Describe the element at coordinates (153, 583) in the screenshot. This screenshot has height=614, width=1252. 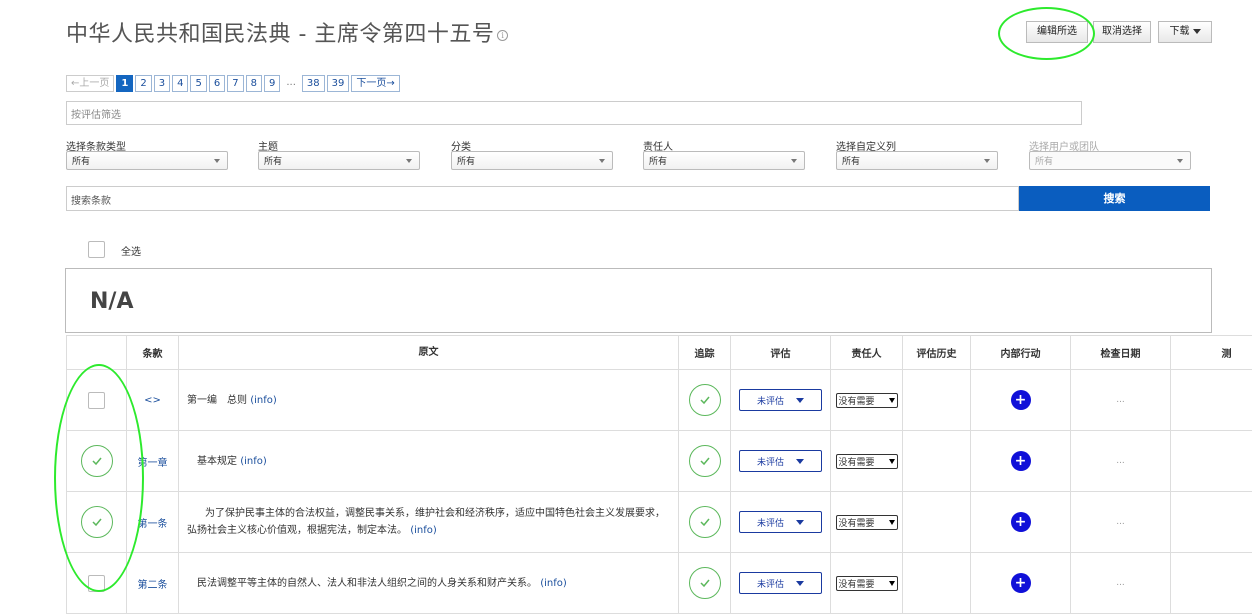
I see `clause-link: 第二条` at that location.